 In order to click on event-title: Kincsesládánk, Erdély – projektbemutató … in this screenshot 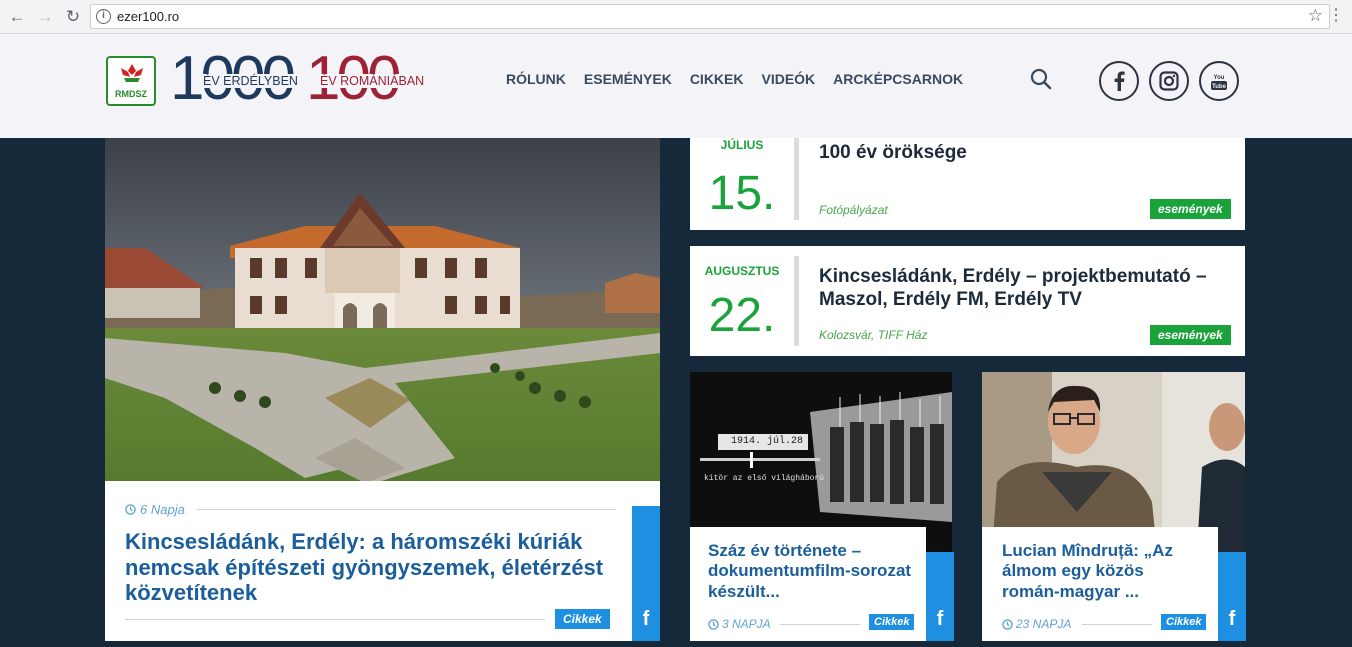, I will do `click(1029, 289)`.